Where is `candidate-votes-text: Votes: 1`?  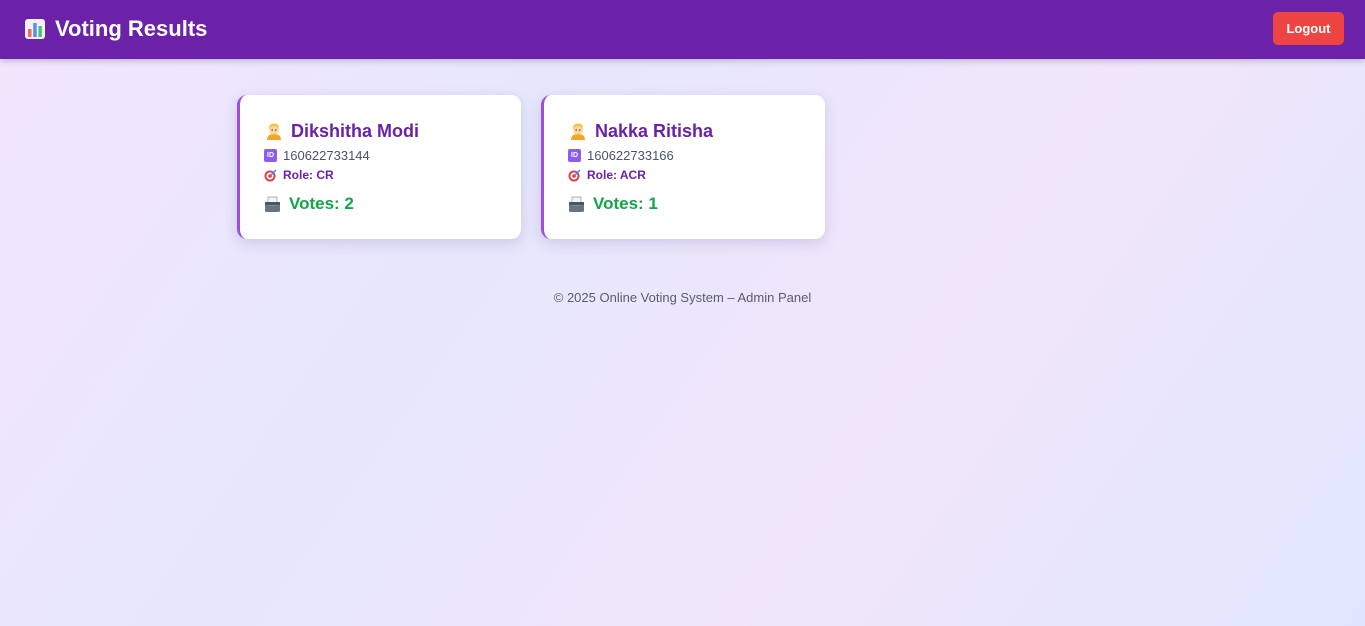
candidate-votes-text: Votes: 1 is located at coordinates (625, 203).